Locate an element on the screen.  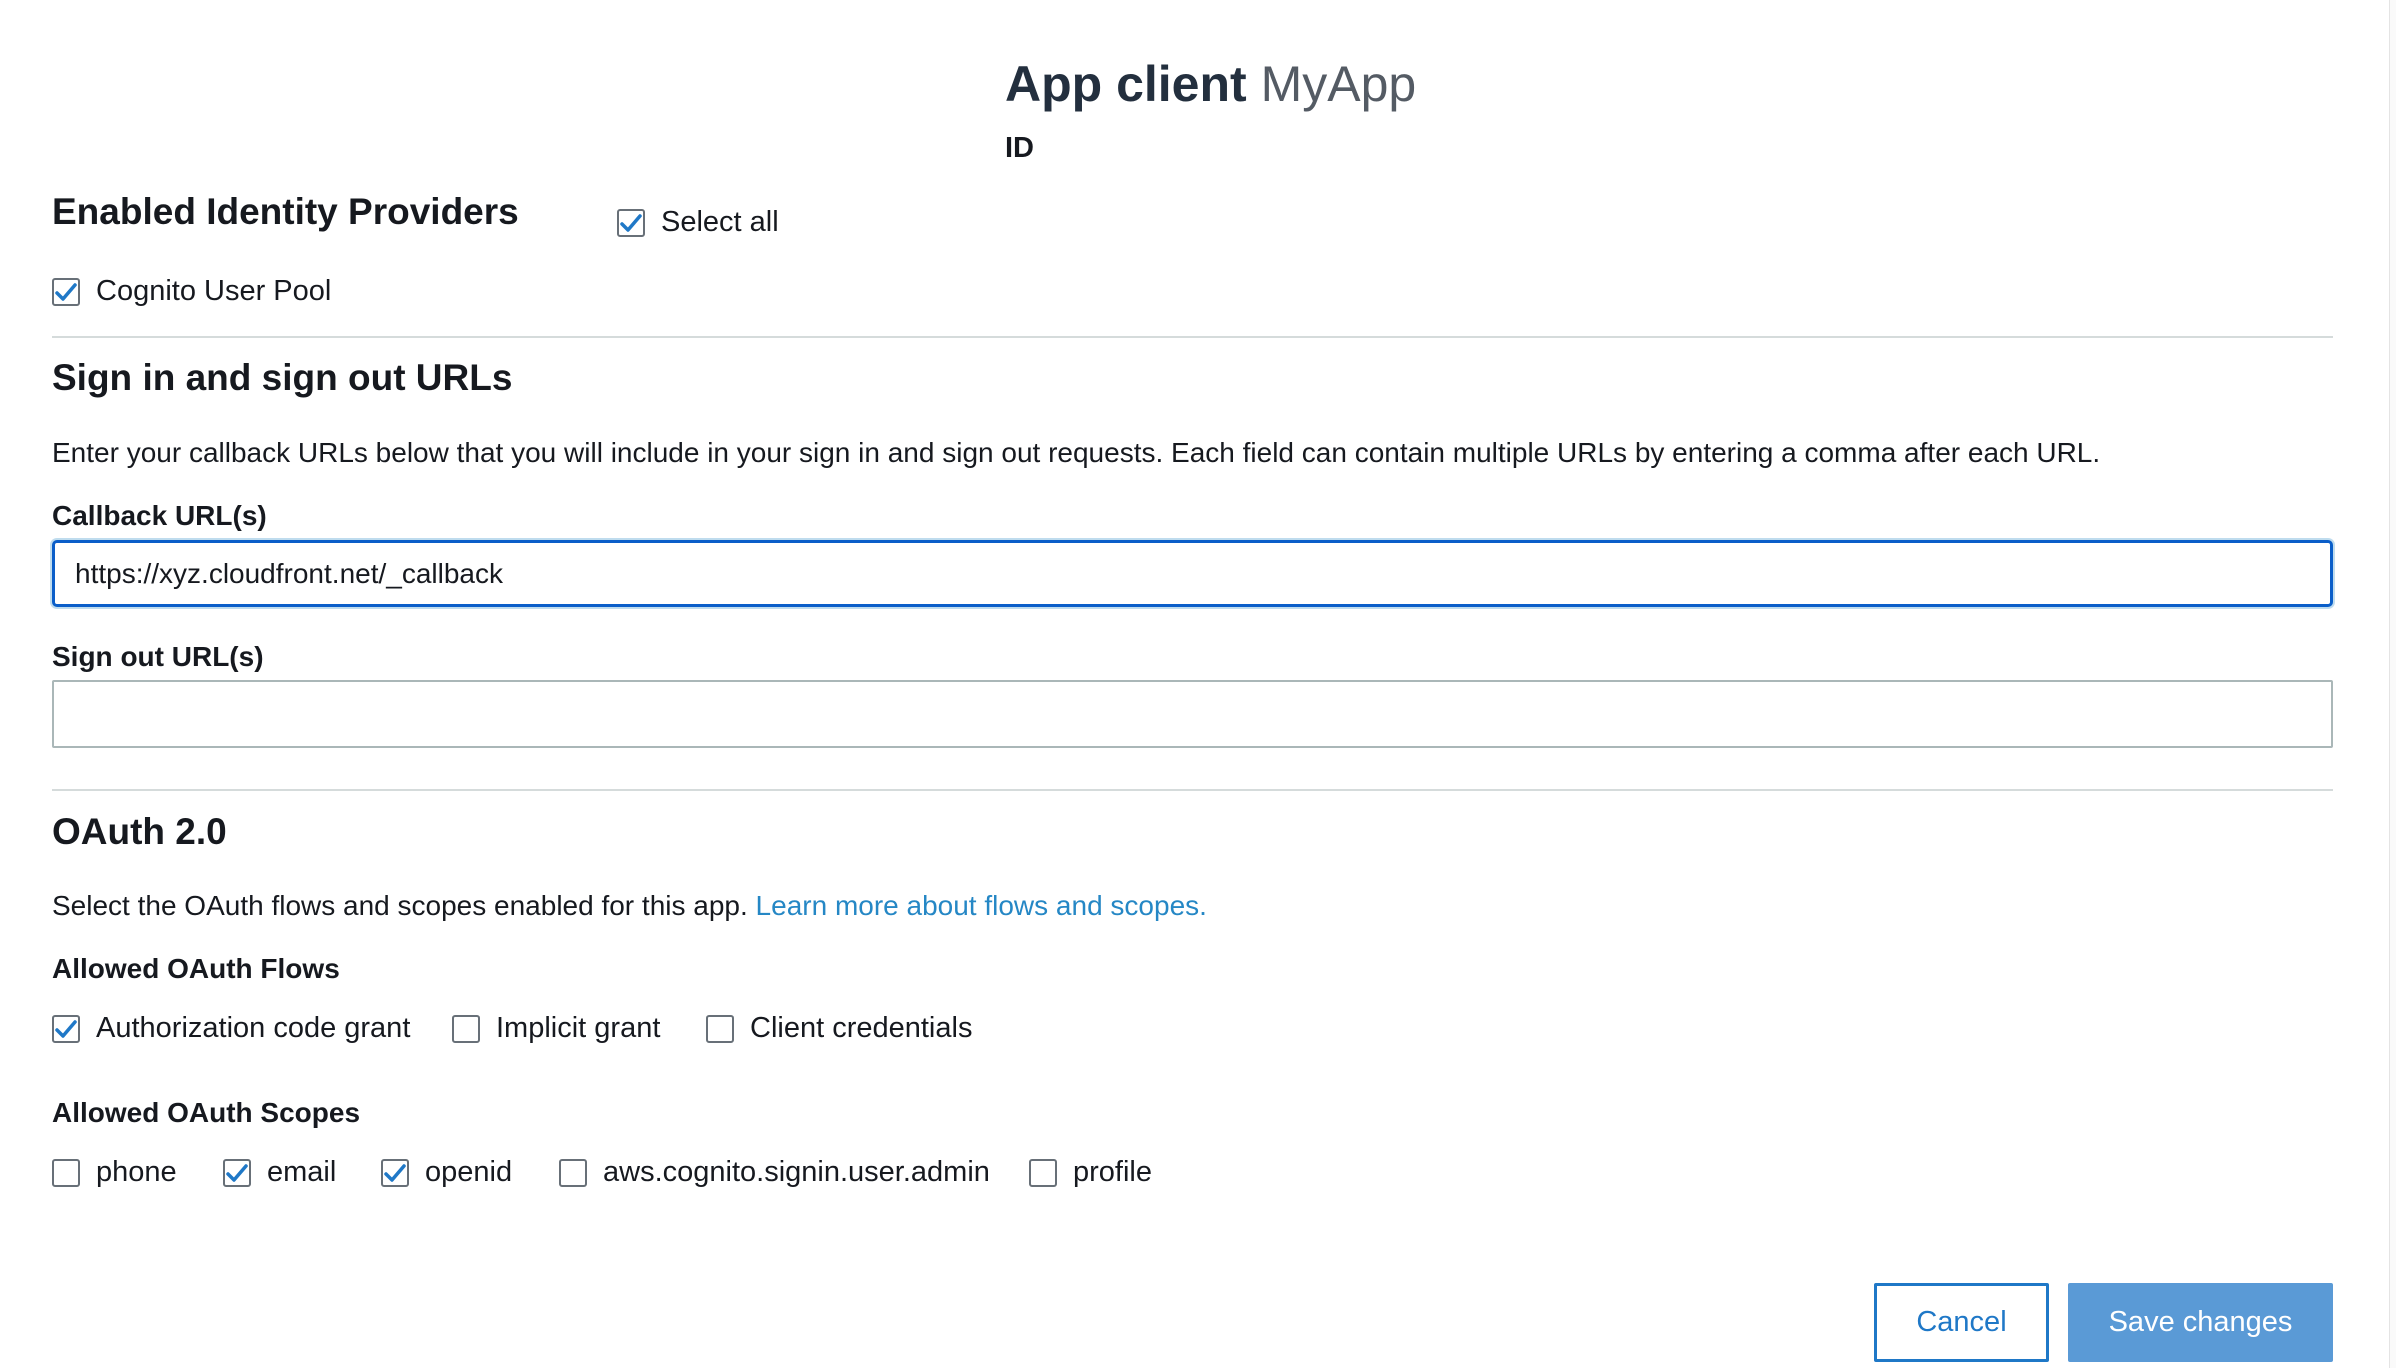
callback-url-input is located at coordinates (1192, 573).